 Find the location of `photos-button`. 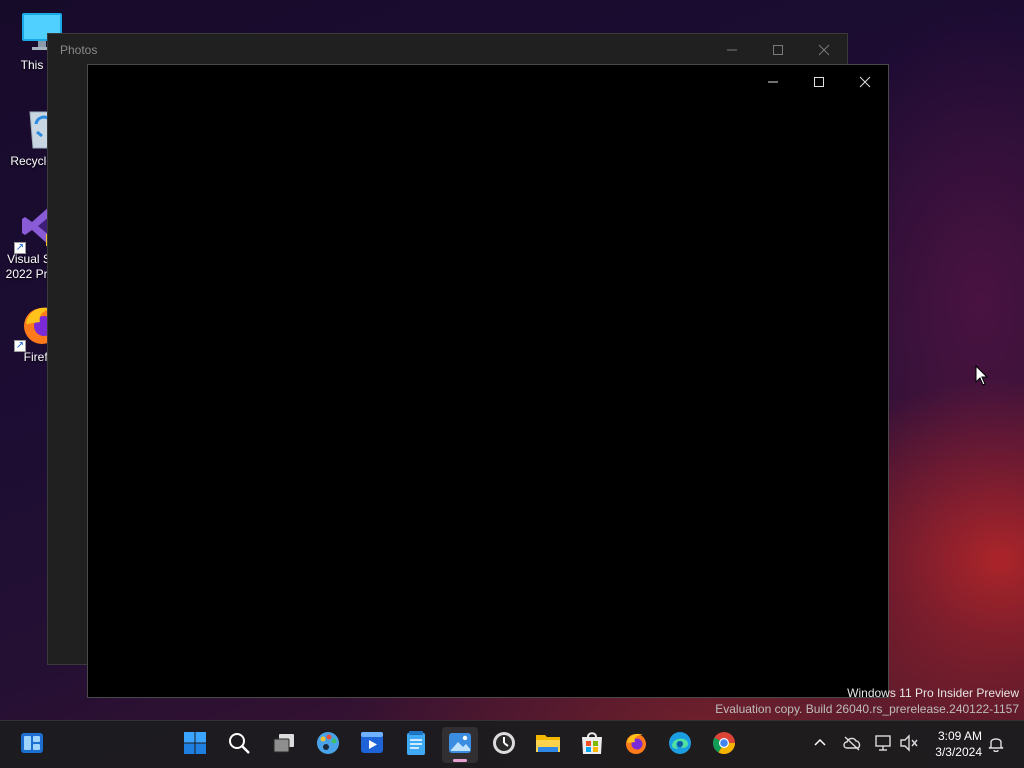

photos-button is located at coordinates (460, 745).